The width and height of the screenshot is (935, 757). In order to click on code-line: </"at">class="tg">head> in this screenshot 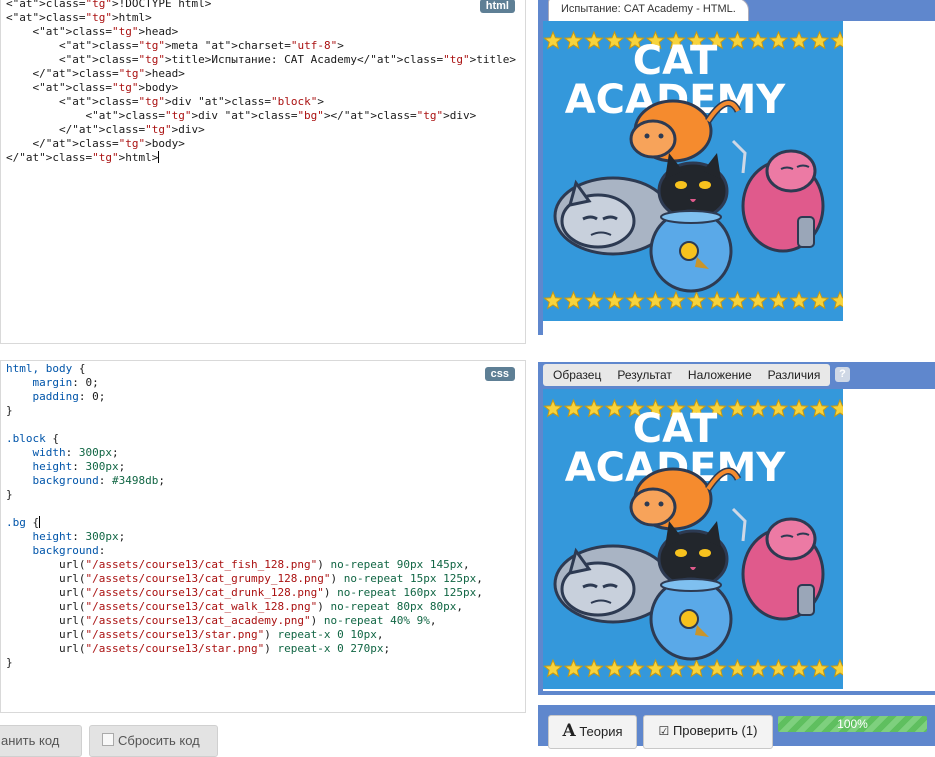, I will do `click(95, 73)`.